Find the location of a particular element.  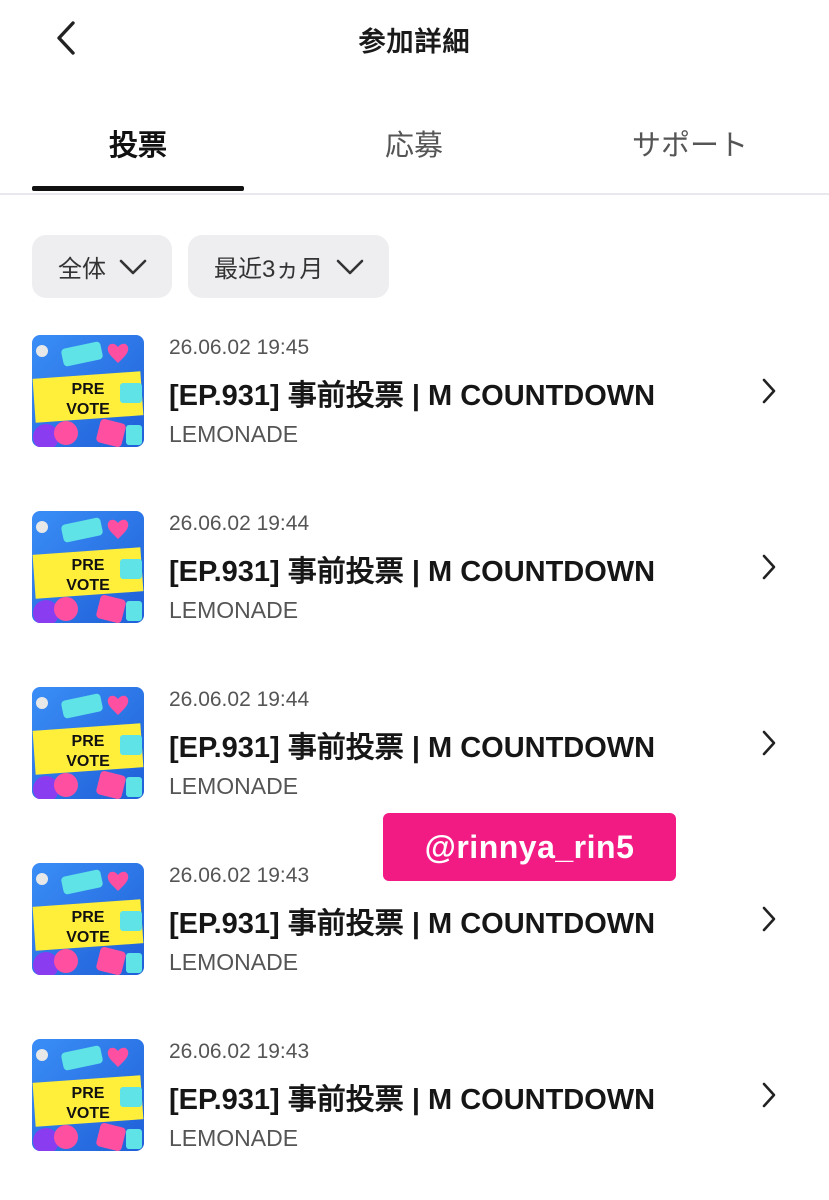

tab-support: サポート is located at coordinates (690, 147).